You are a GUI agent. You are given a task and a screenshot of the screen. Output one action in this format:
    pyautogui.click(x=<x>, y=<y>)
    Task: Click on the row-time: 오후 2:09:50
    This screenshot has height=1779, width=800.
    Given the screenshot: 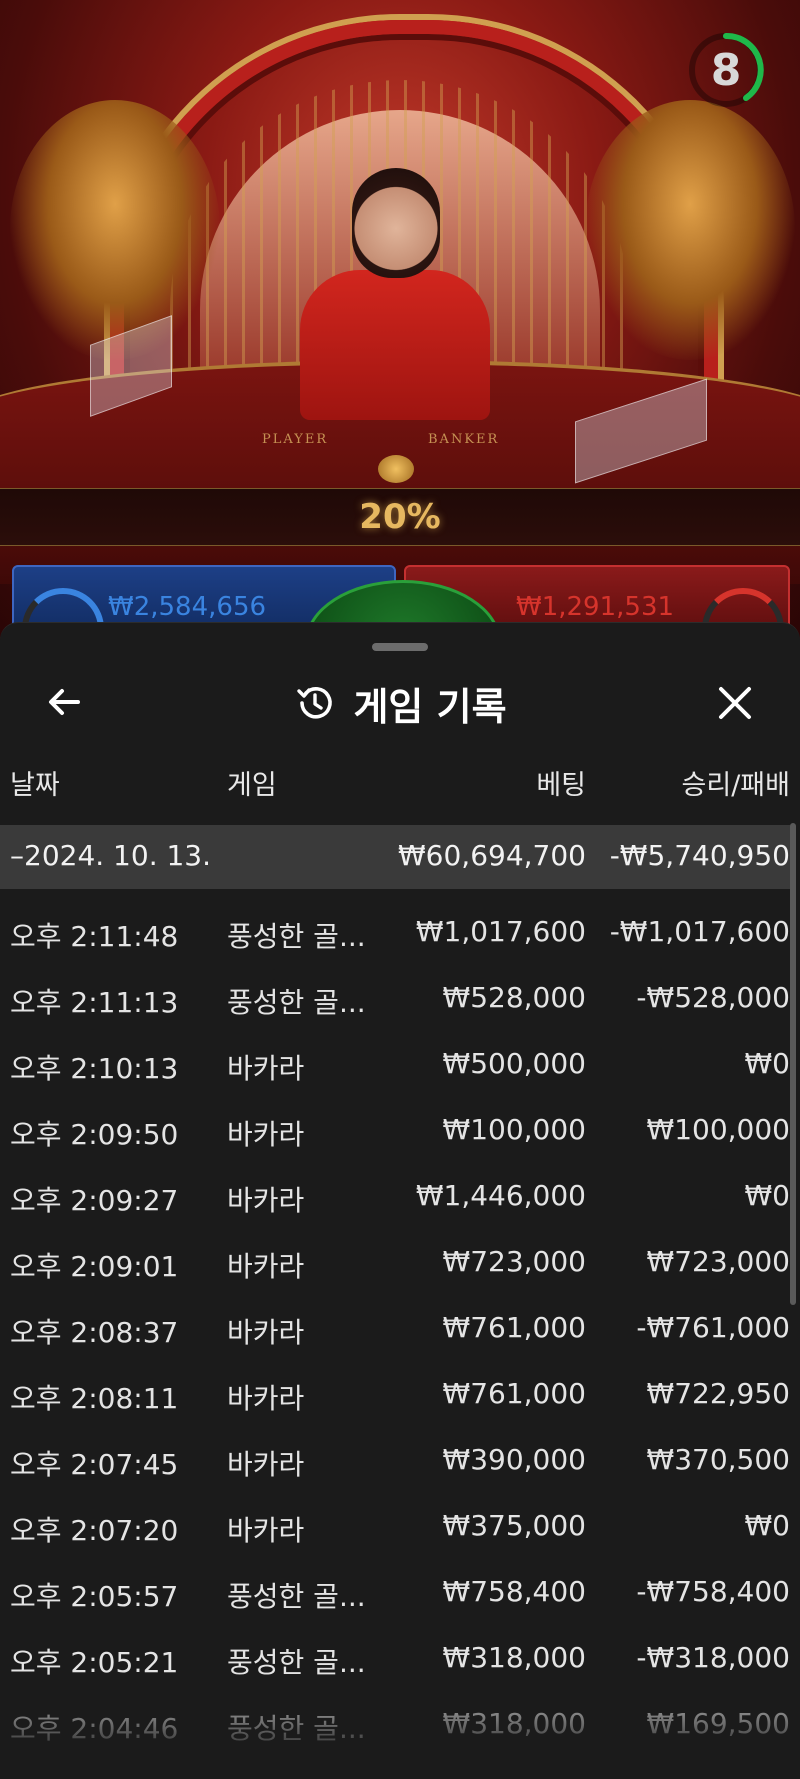 What is the action you would take?
    pyautogui.click(x=94, y=1134)
    